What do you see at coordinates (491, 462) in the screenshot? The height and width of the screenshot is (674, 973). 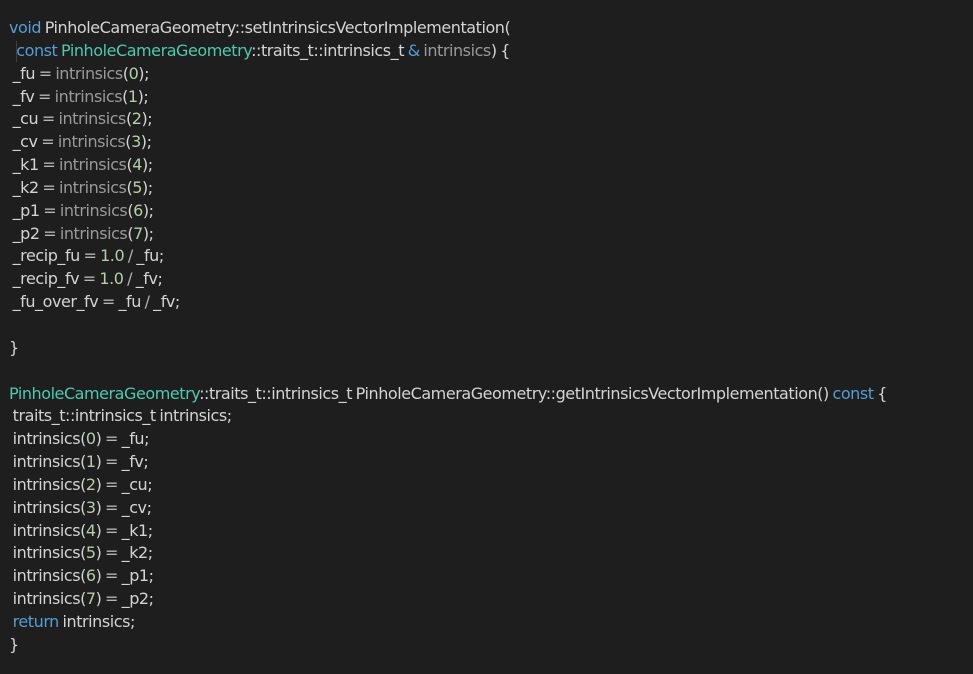 I see `code-line: intrinsics(1) = _fv;` at bounding box center [491, 462].